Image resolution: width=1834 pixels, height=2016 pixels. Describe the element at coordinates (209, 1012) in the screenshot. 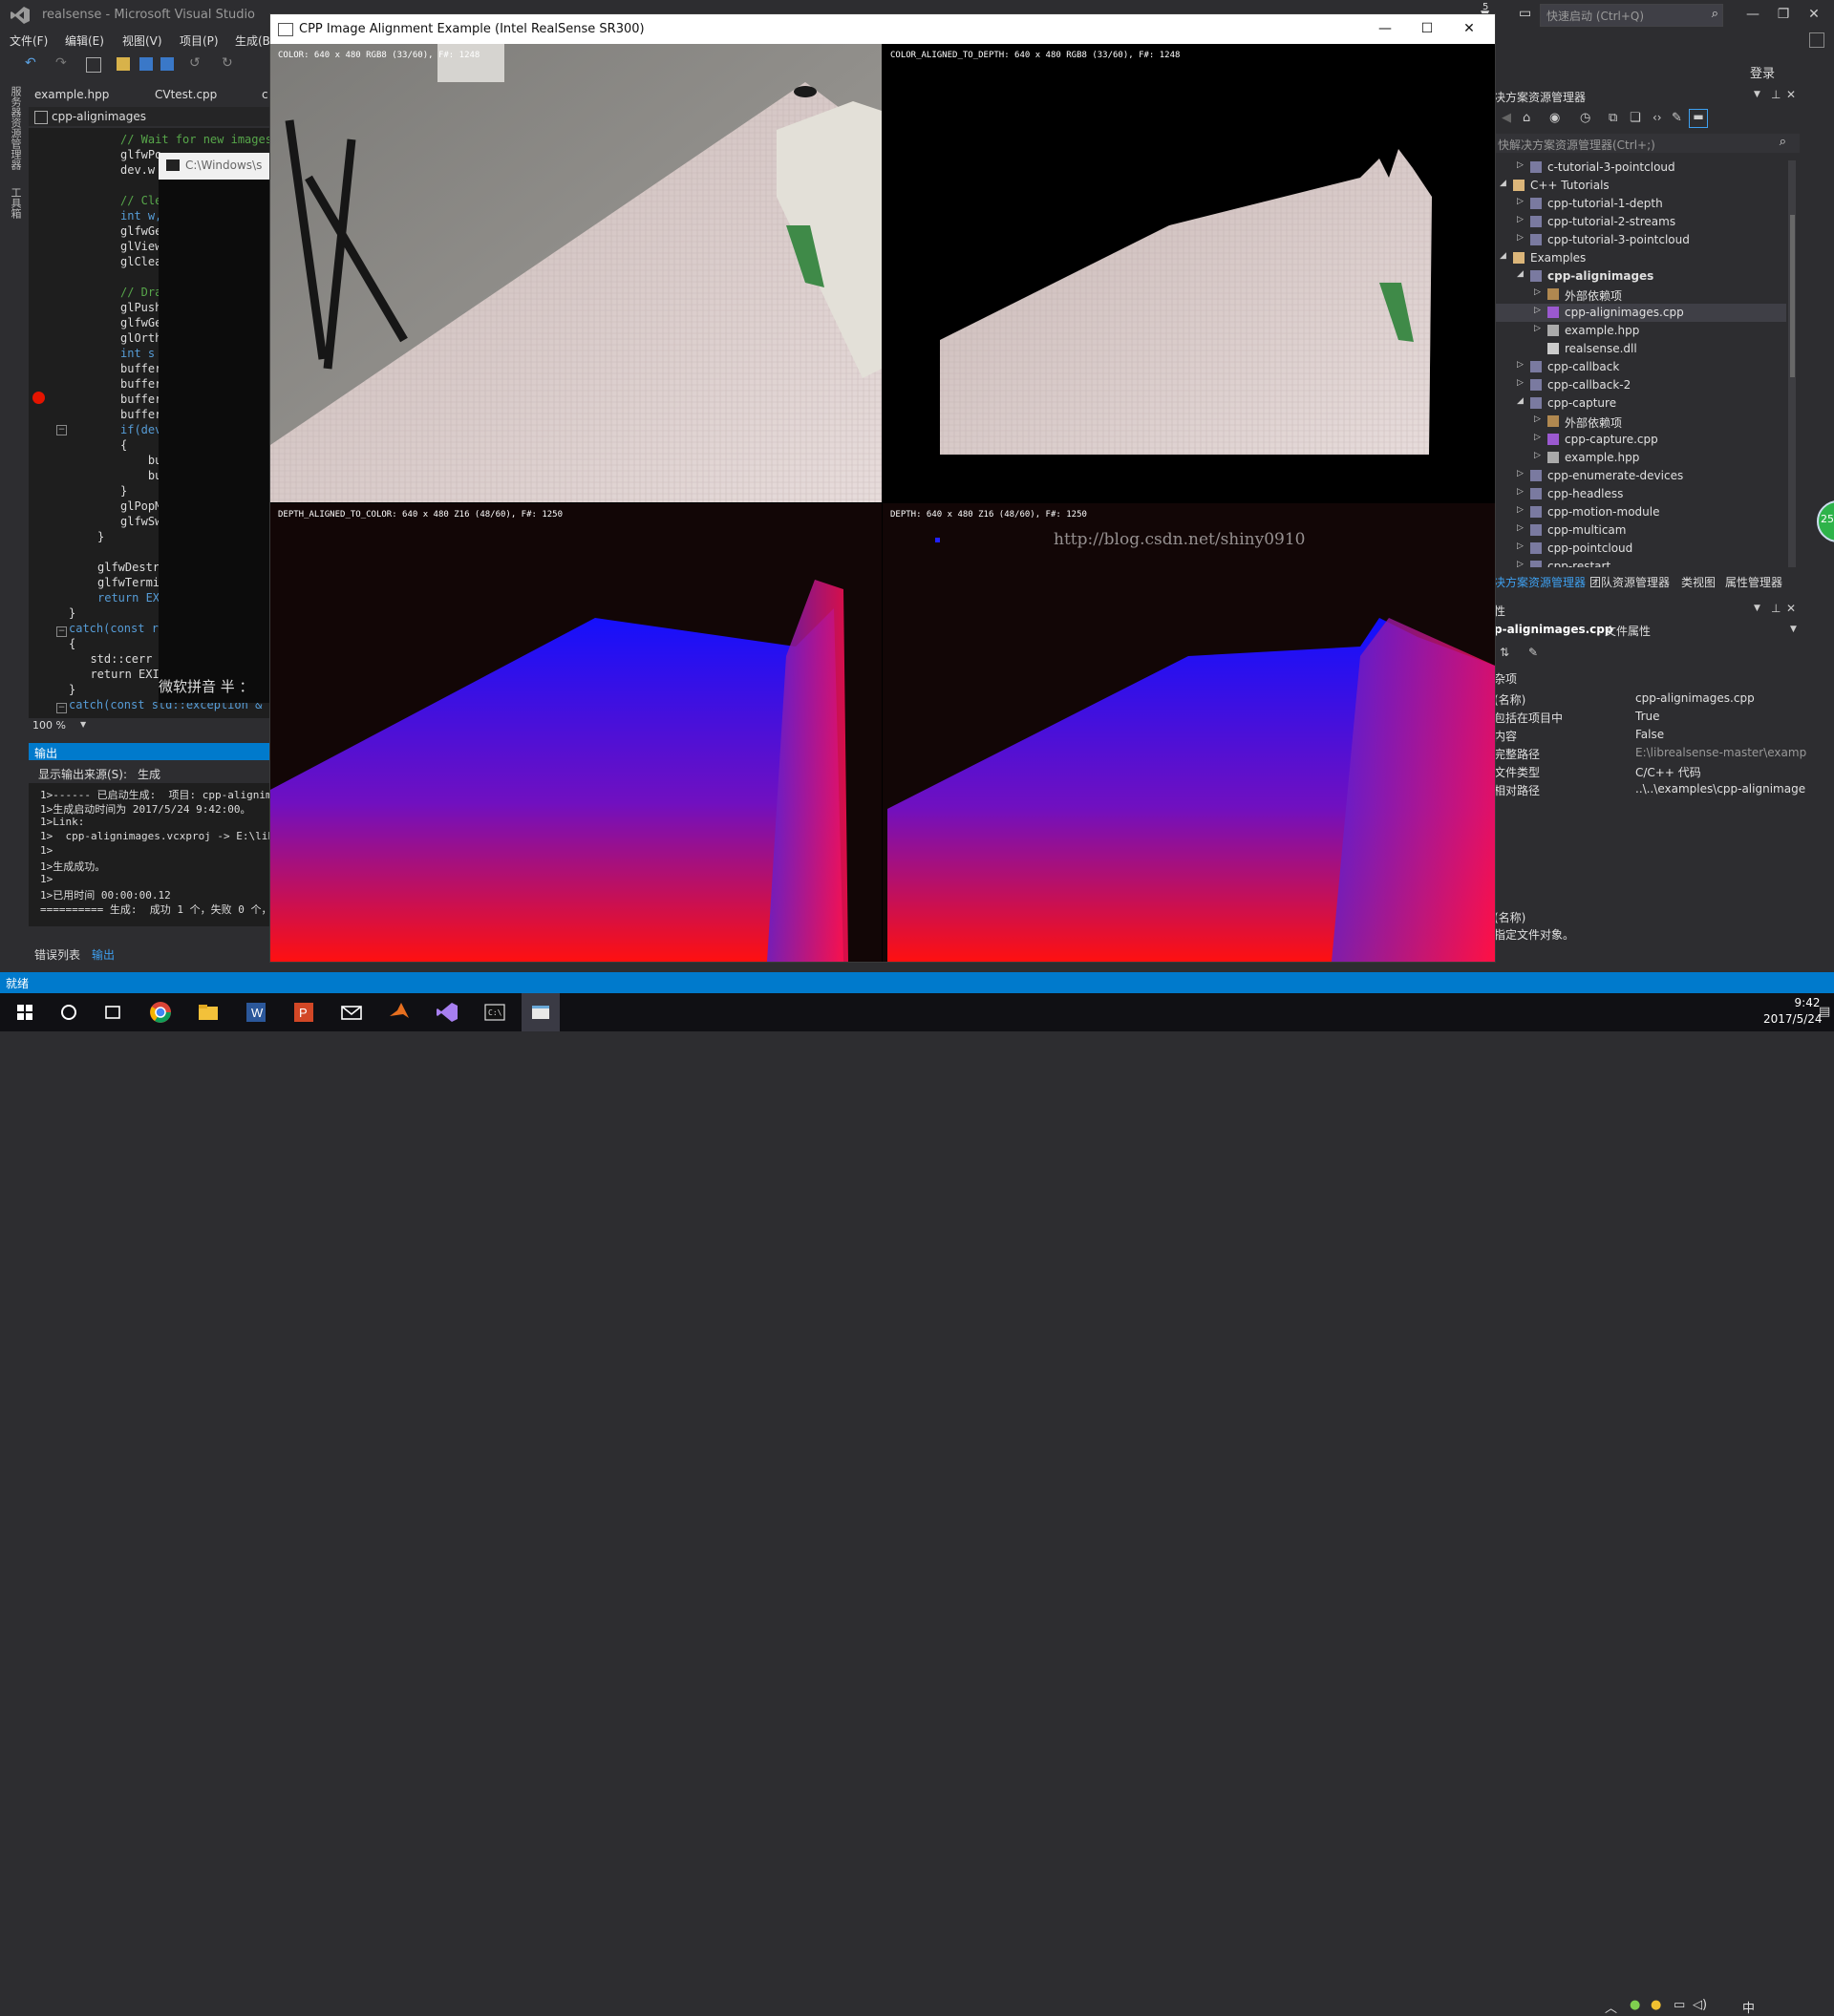

I see `file-explorer-icon` at that location.